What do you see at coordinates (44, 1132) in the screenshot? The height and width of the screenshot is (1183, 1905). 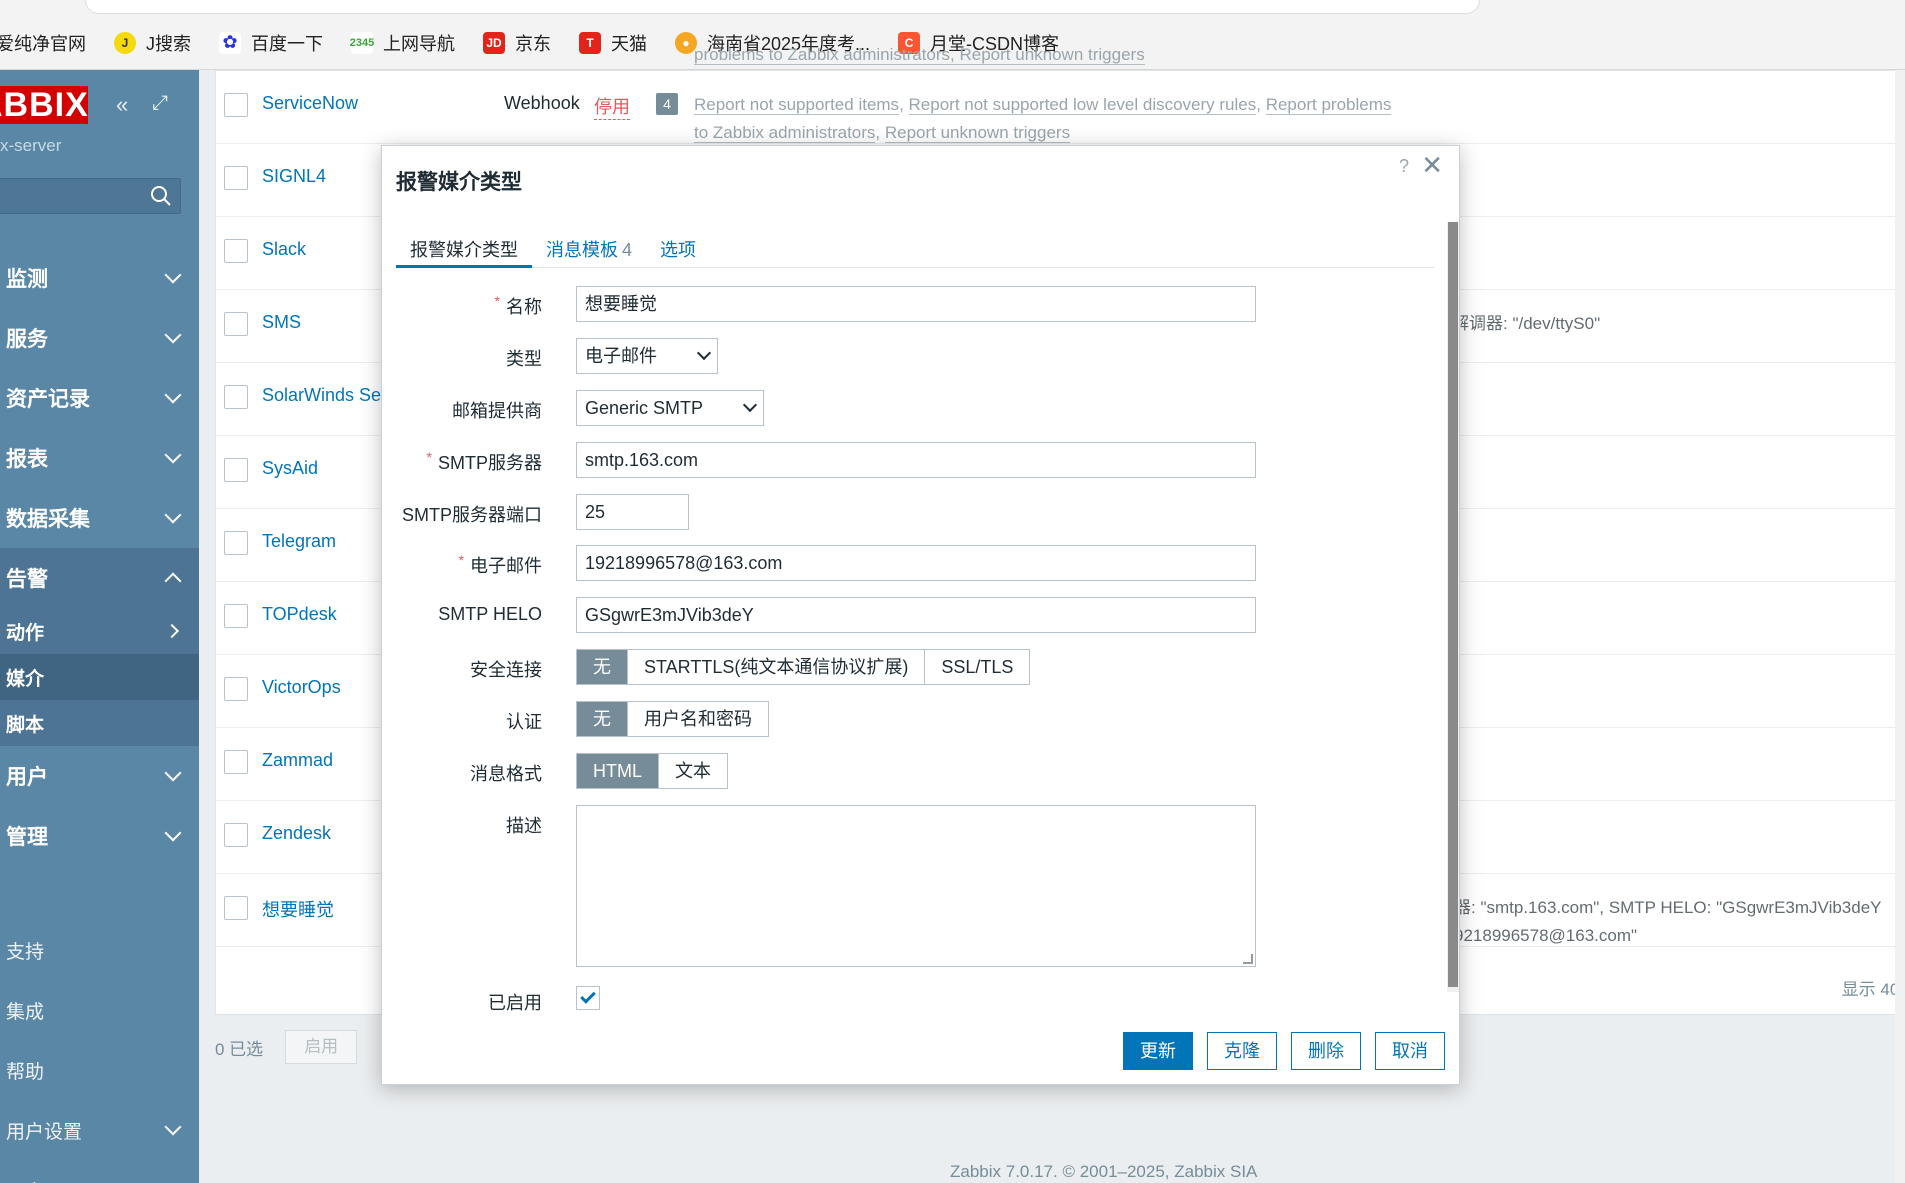 I see `menu-label: 用户设置` at bounding box center [44, 1132].